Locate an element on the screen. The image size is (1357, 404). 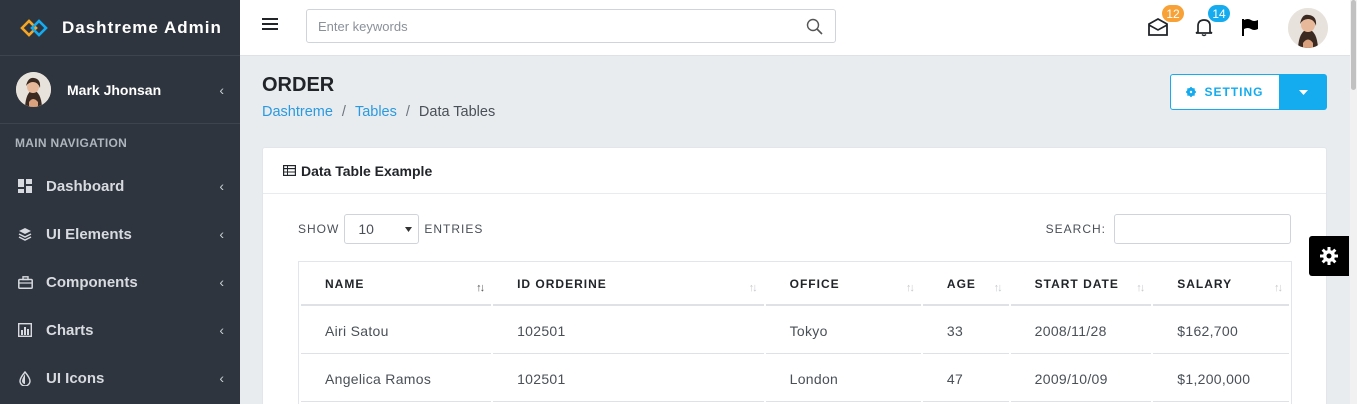
briefcase-icon is located at coordinates (25, 282).